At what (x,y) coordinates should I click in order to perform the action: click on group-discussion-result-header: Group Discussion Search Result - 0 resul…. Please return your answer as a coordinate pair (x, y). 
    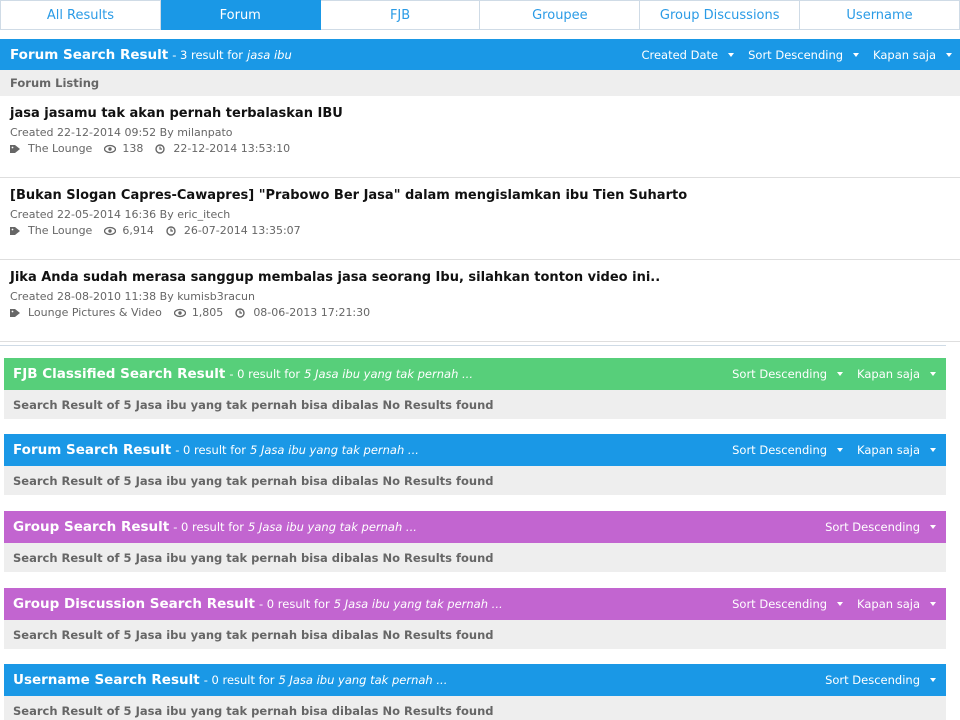
    Looking at the image, I should click on (475, 604).